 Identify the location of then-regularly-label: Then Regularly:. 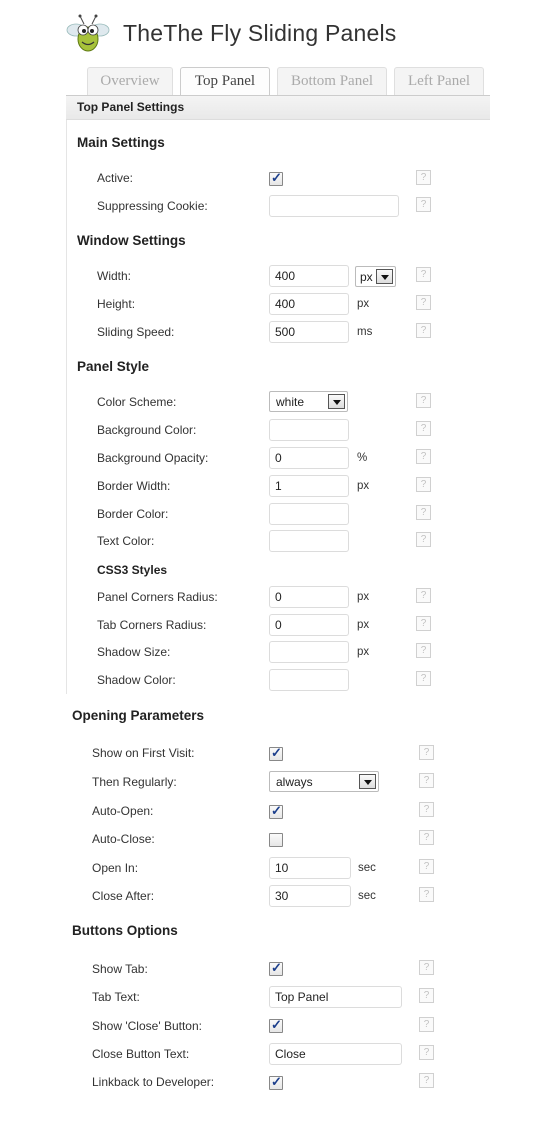
(134, 782).